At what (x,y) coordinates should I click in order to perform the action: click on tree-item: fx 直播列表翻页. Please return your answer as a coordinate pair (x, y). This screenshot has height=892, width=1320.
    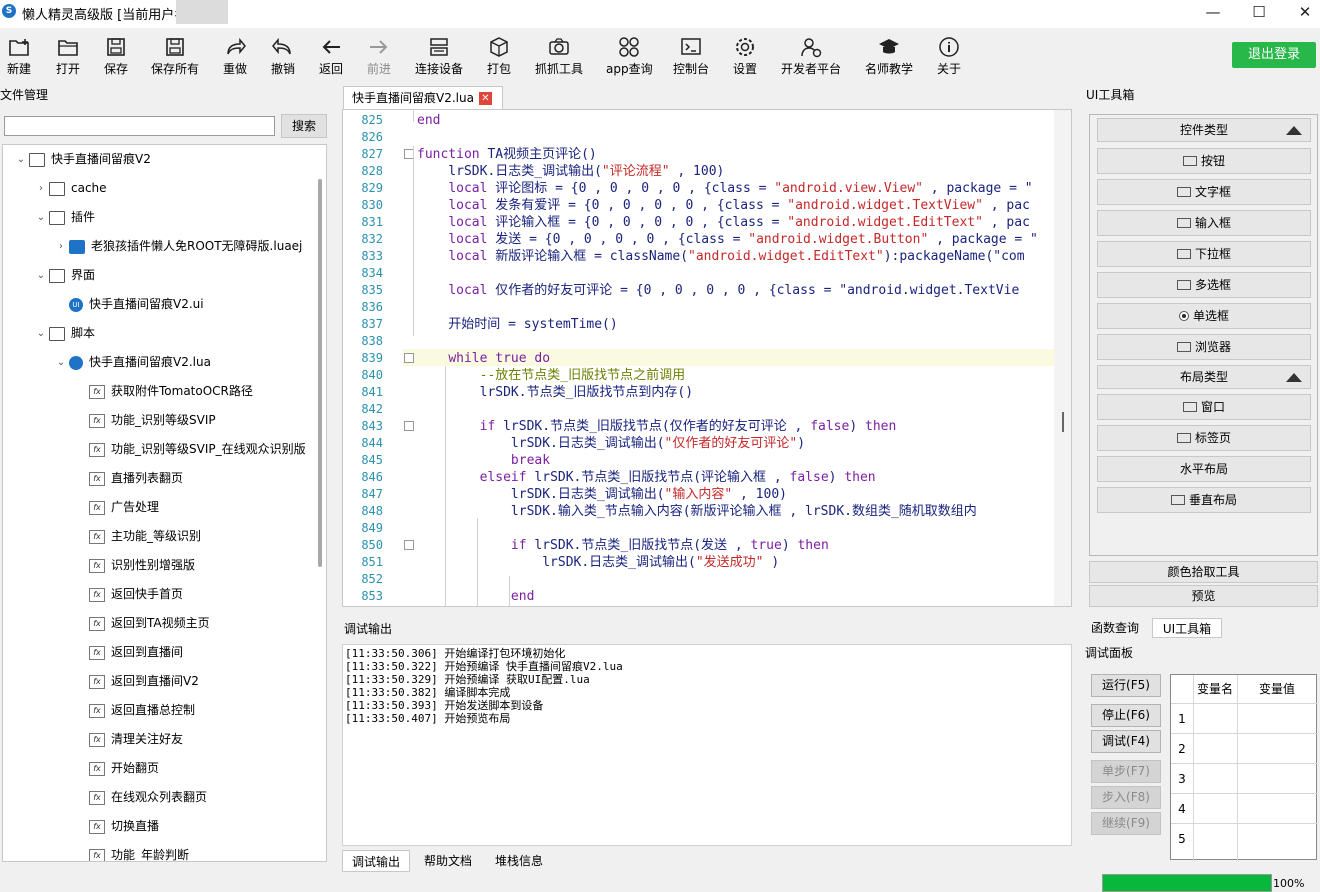
    Looking at the image, I should click on (128, 478).